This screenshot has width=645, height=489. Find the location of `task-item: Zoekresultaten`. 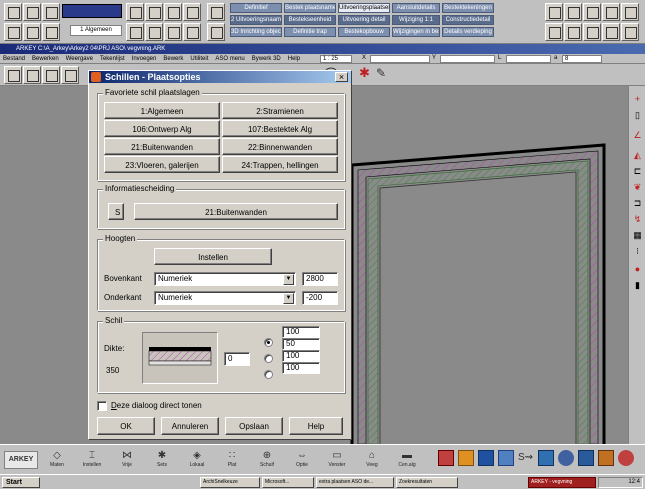

task-item: Zoekresultaten is located at coordinates (427, 482).